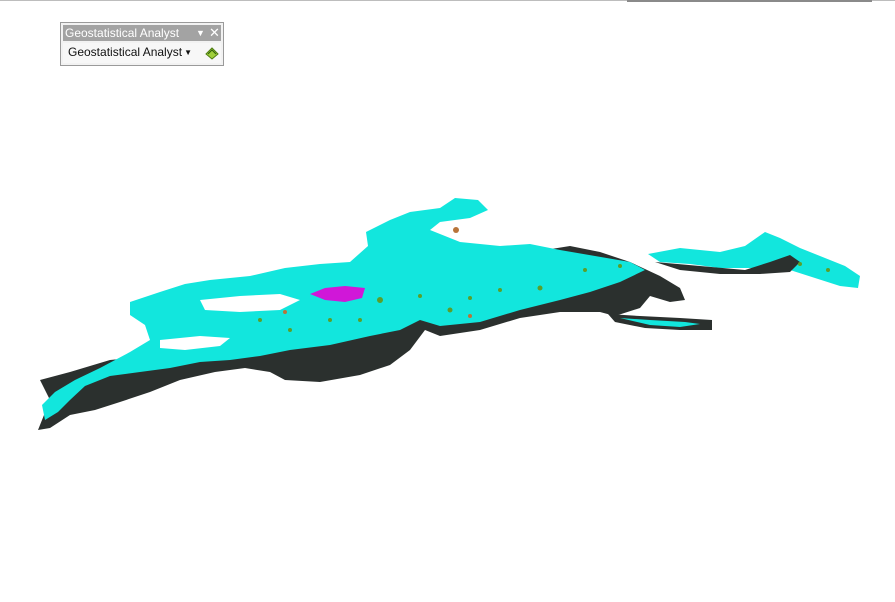 This screenshot has height=602, width=895. What do you see at coordinates (122, 33) in the screenshot?
I see `toolbar-title: Geostatistical Analyst` at bounding box center [122, 33].